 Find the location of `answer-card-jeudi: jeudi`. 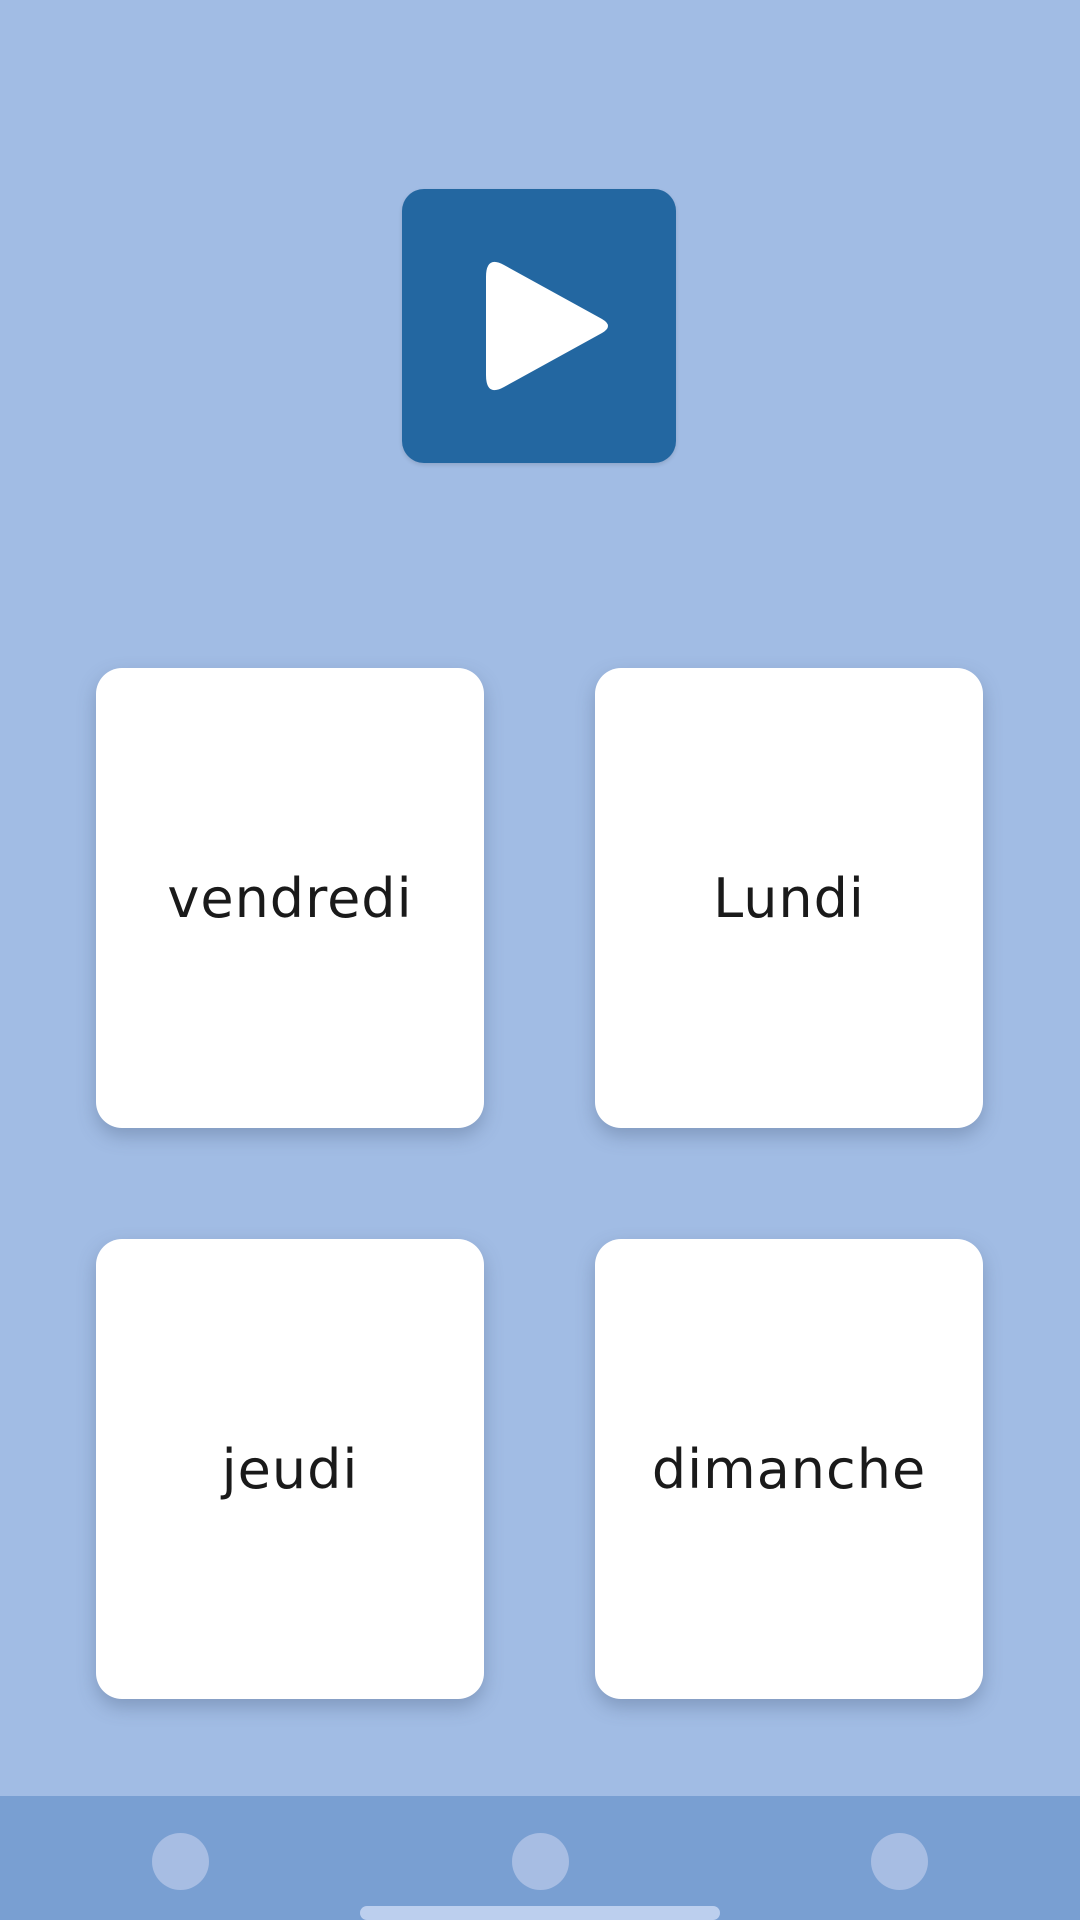

answer-card-jeudi: jeudi is located at coordinates (290, 1469).